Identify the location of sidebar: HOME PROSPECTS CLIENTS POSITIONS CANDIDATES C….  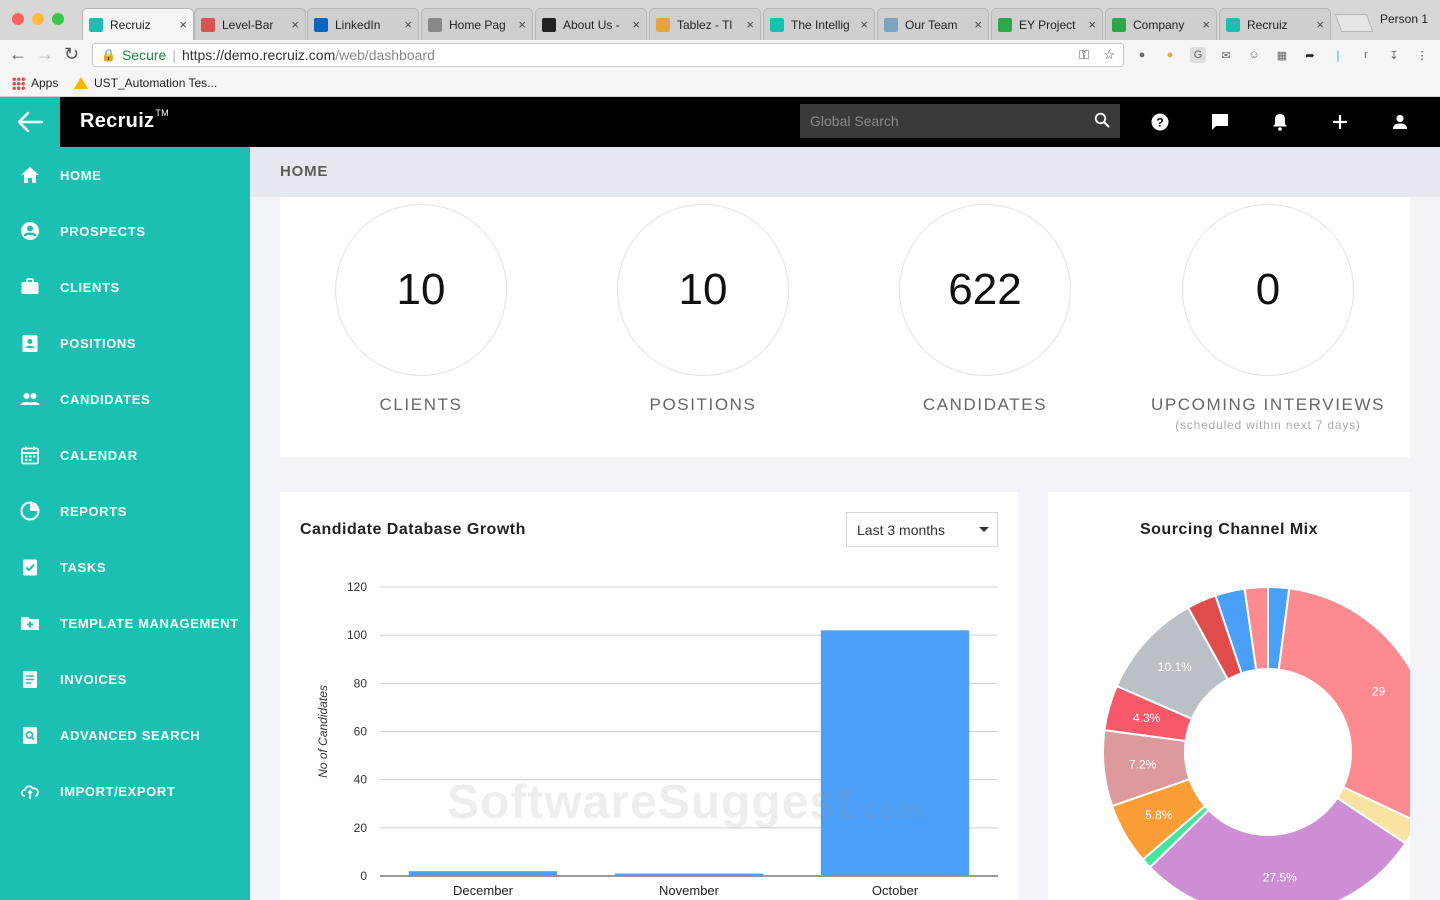
(125, 523).